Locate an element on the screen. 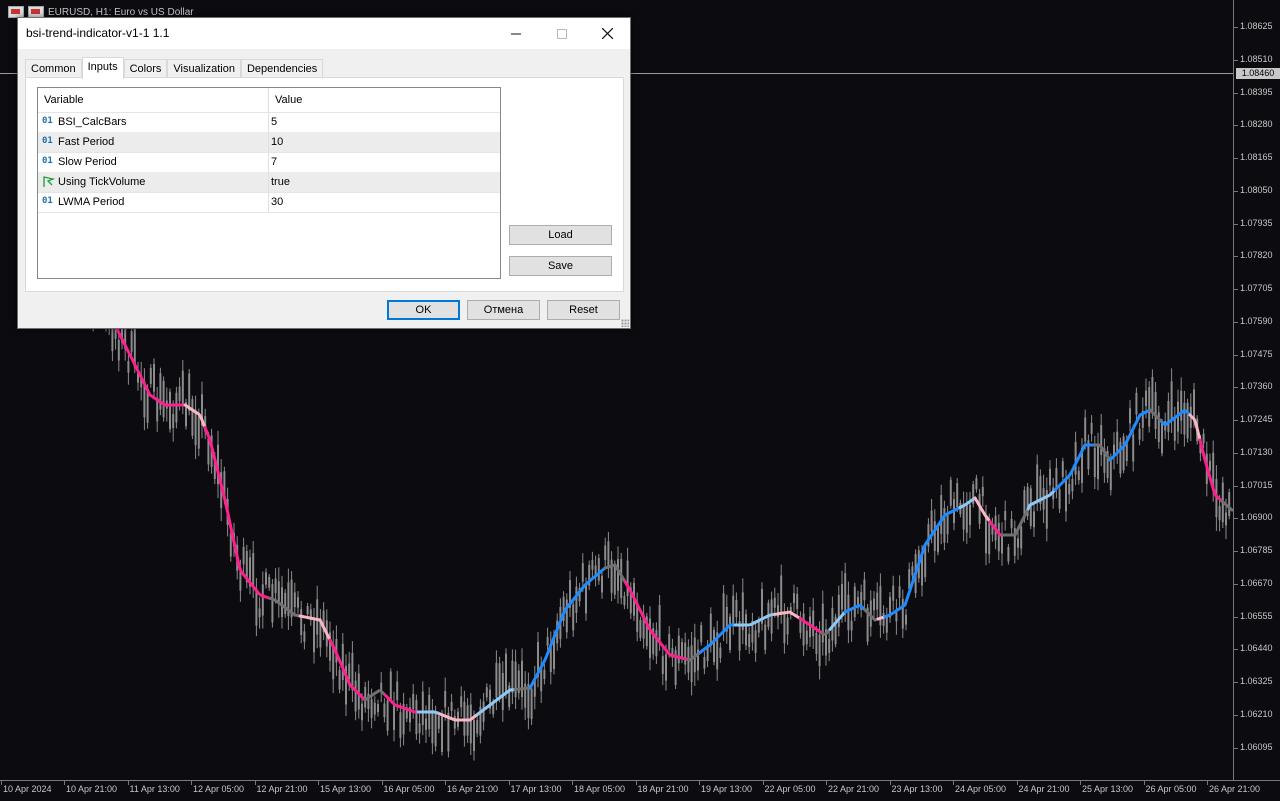 This screenshot has height=801, width=1280. input-row: Using TickVolume true is located at coordinates (269, 182).